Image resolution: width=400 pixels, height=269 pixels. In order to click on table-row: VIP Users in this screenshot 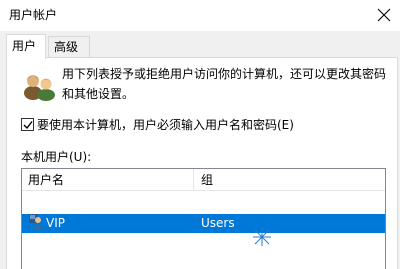, I will do `click(203, 223)`.